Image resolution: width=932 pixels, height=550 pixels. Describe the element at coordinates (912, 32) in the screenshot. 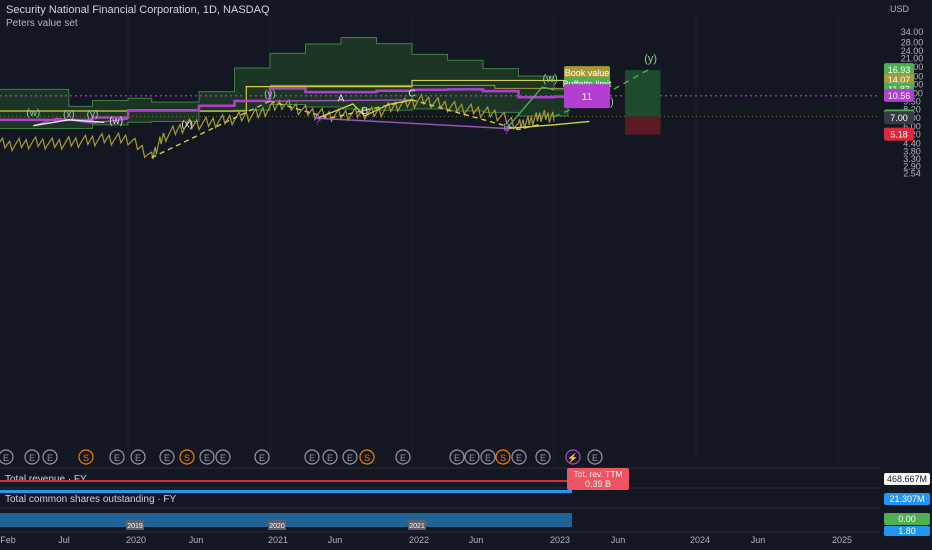

I see `y-tick-label: 34.00` at that location.